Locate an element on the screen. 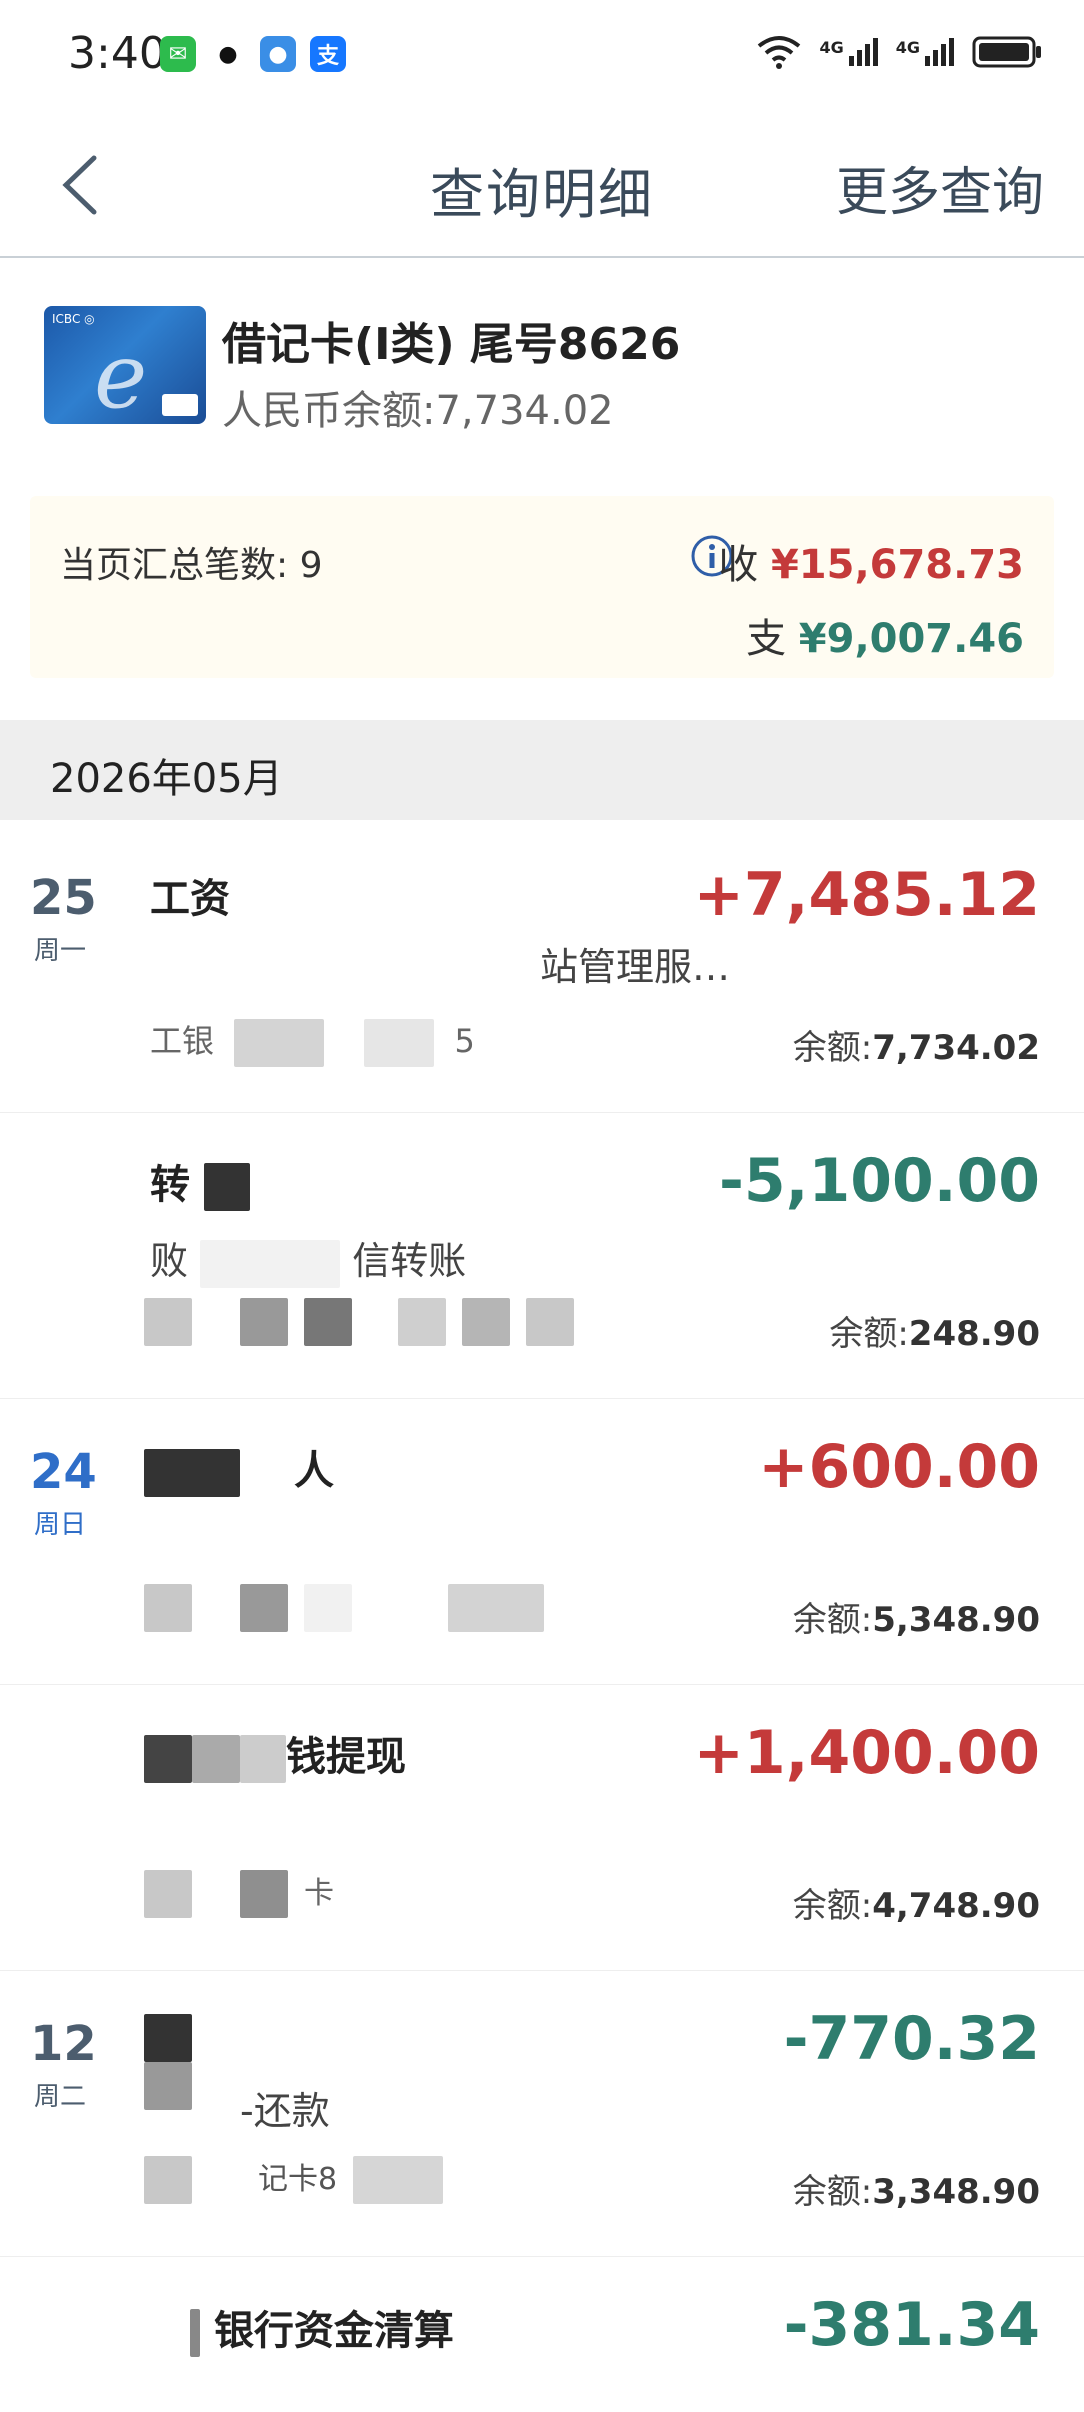 The height and width of the screenshot is (2412, 1084). income-label: 收 is located at coordinates (738, 565).